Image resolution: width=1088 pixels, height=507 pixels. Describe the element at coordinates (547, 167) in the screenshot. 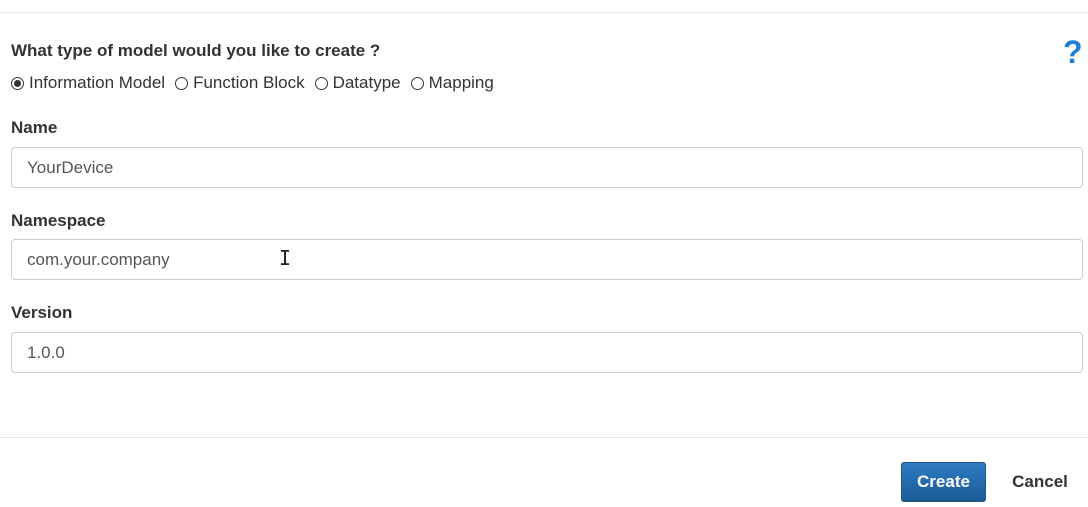

I see `name-input` at that location.